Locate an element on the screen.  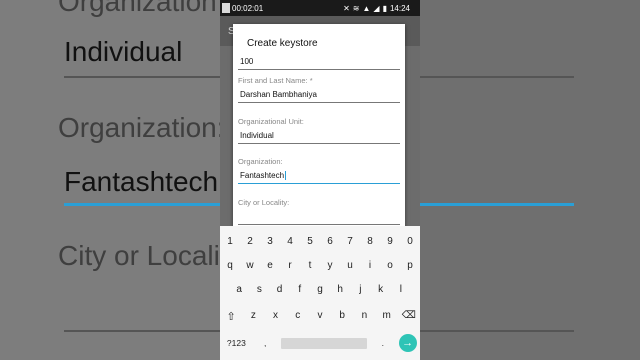
key: 9 is located at coordinates (390, 241).